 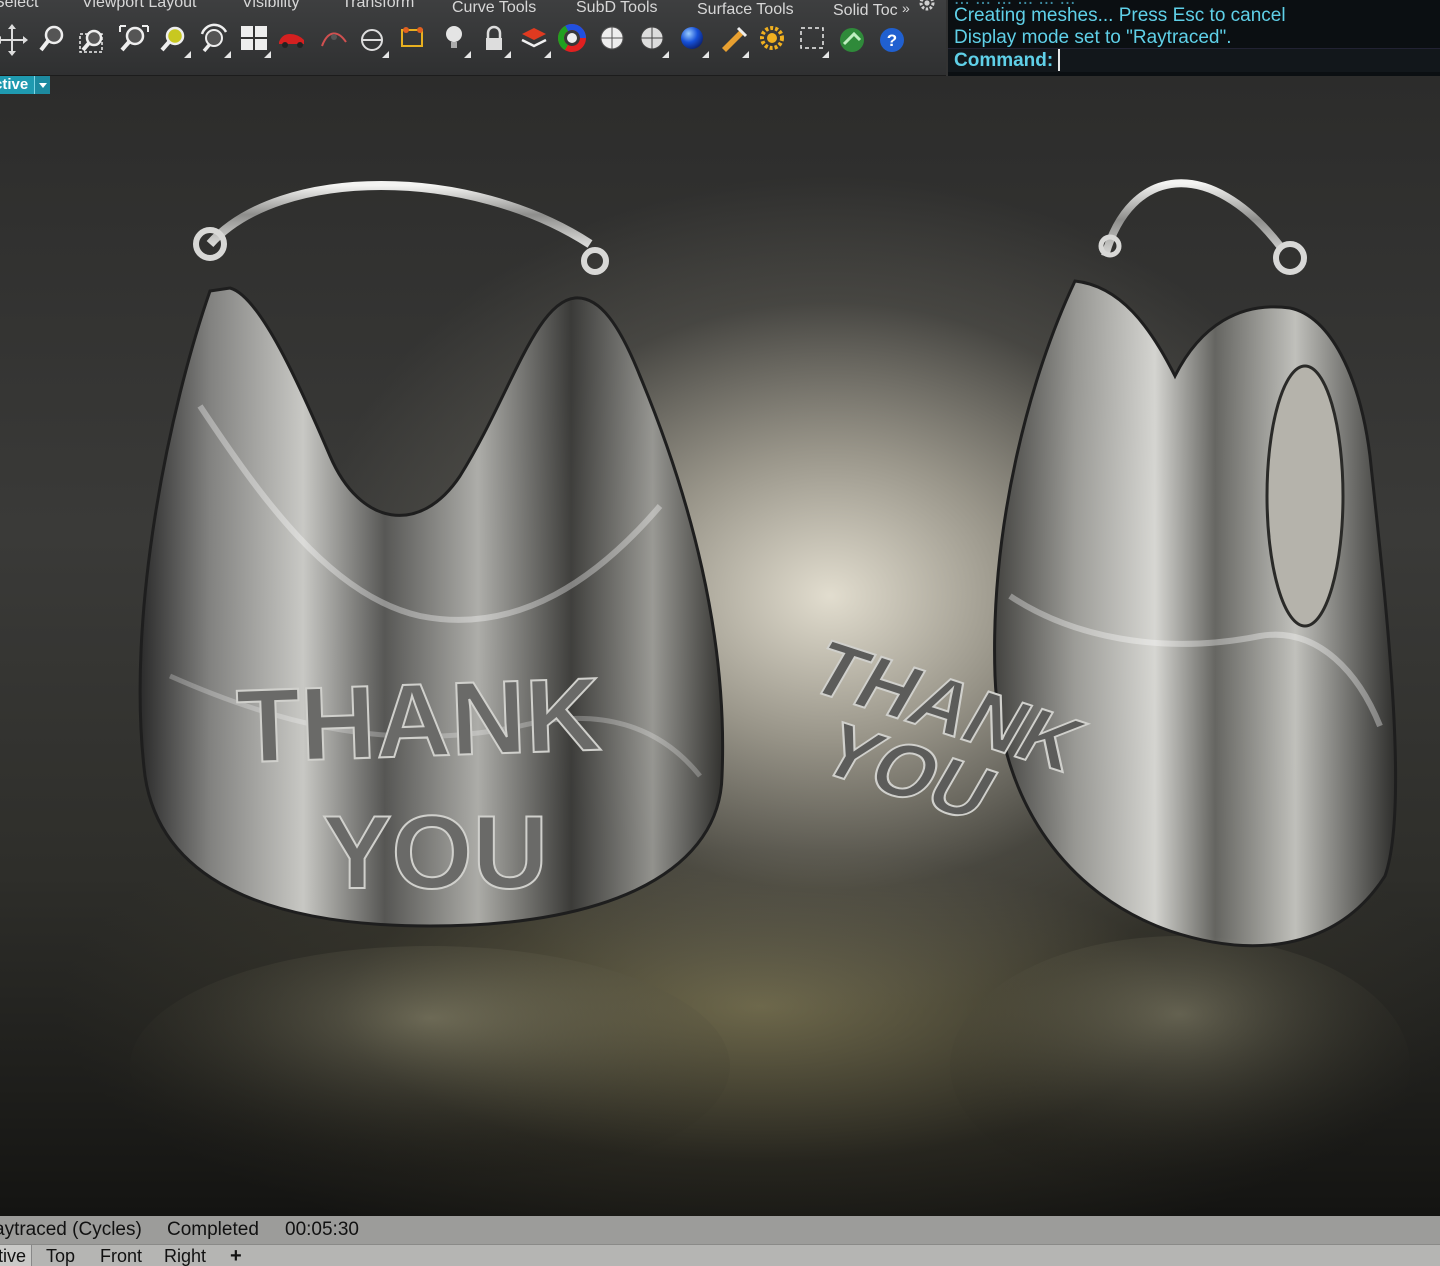 What do you see at coordinates (52, 40) in the screenshot?
I see `zoom-icon` at bounding box center [52, 40].